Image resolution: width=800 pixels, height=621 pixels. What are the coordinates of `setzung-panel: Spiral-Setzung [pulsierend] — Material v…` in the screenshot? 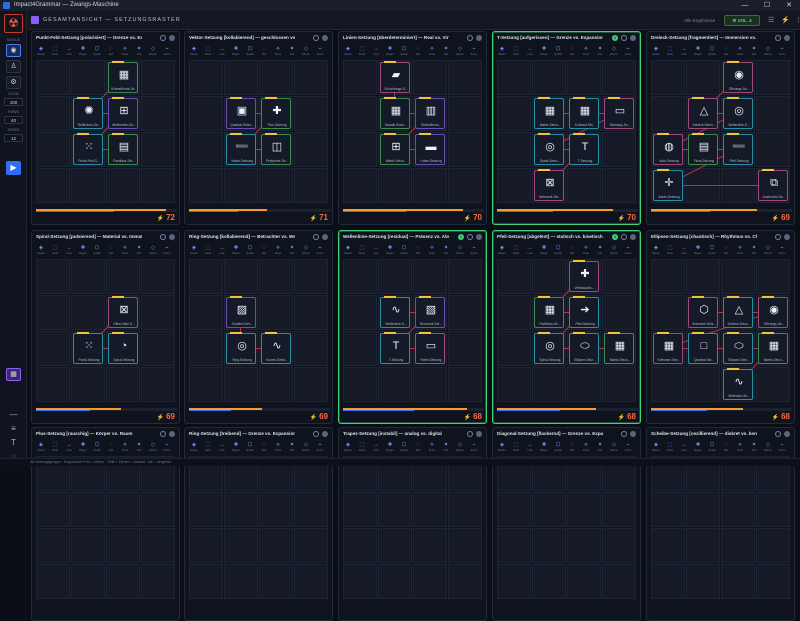 It's located at (105, 327).